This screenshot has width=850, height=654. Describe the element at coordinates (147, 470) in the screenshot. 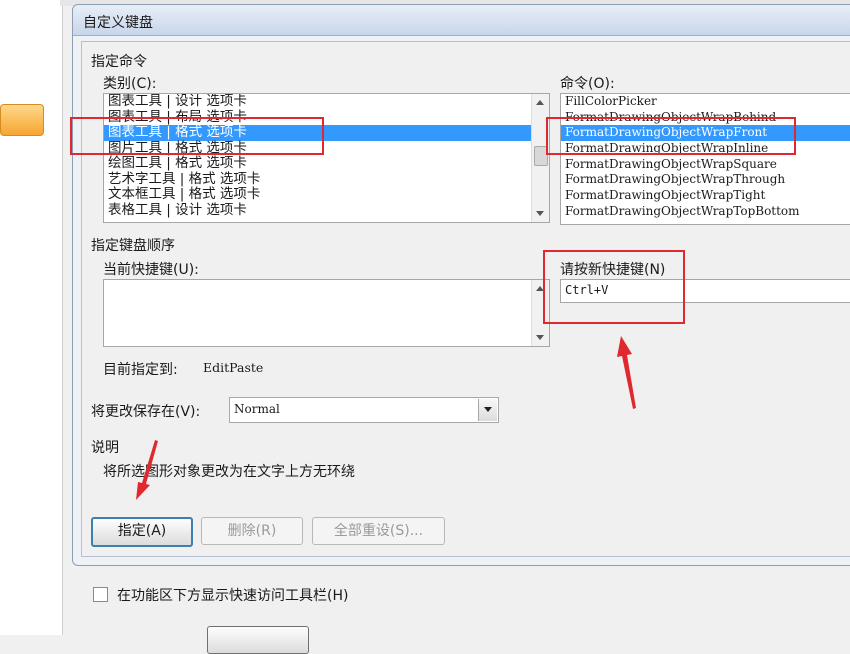

I see `annotation-arrow-down-icon` at that location.